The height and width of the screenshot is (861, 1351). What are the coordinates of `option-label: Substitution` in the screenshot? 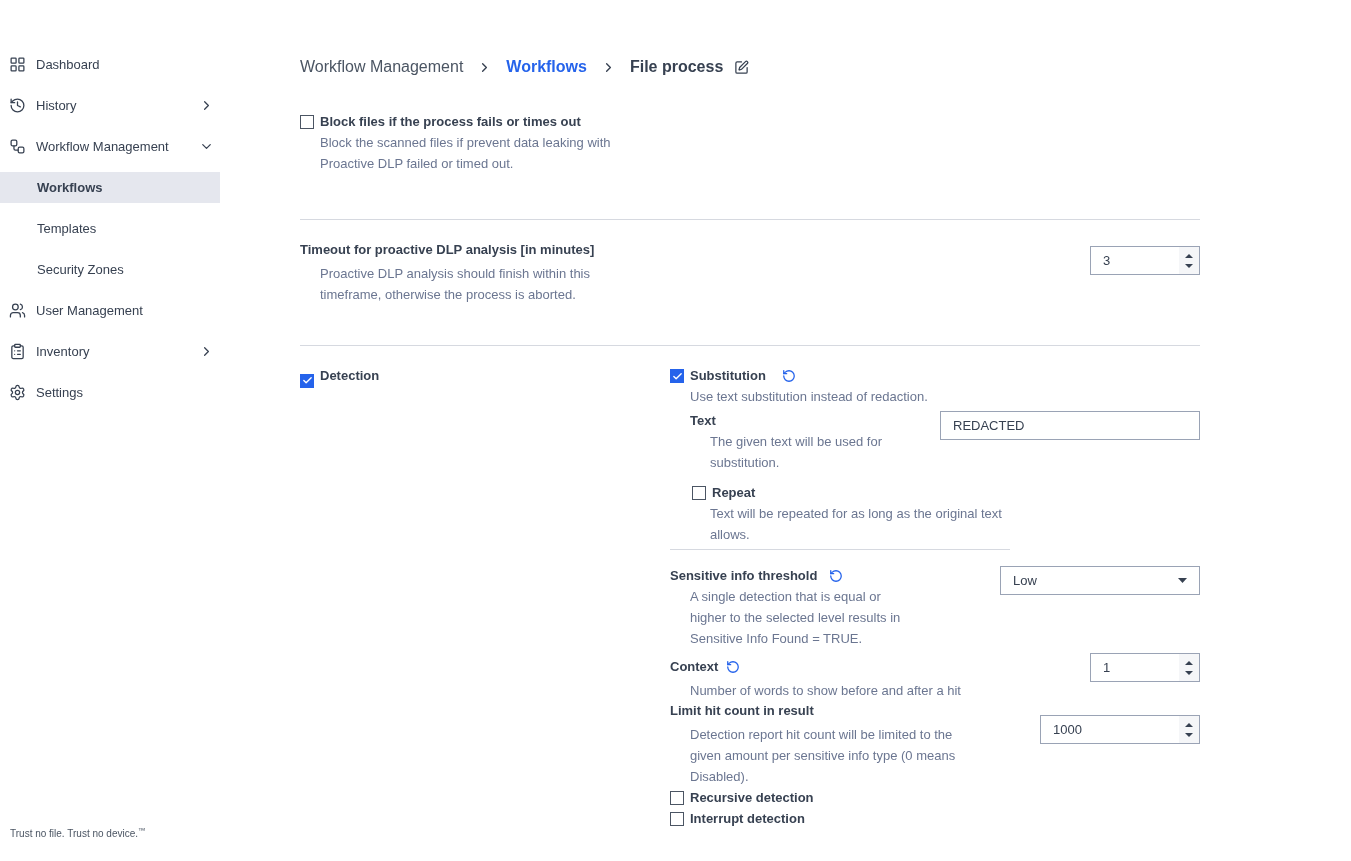 It's located at (728, 376).